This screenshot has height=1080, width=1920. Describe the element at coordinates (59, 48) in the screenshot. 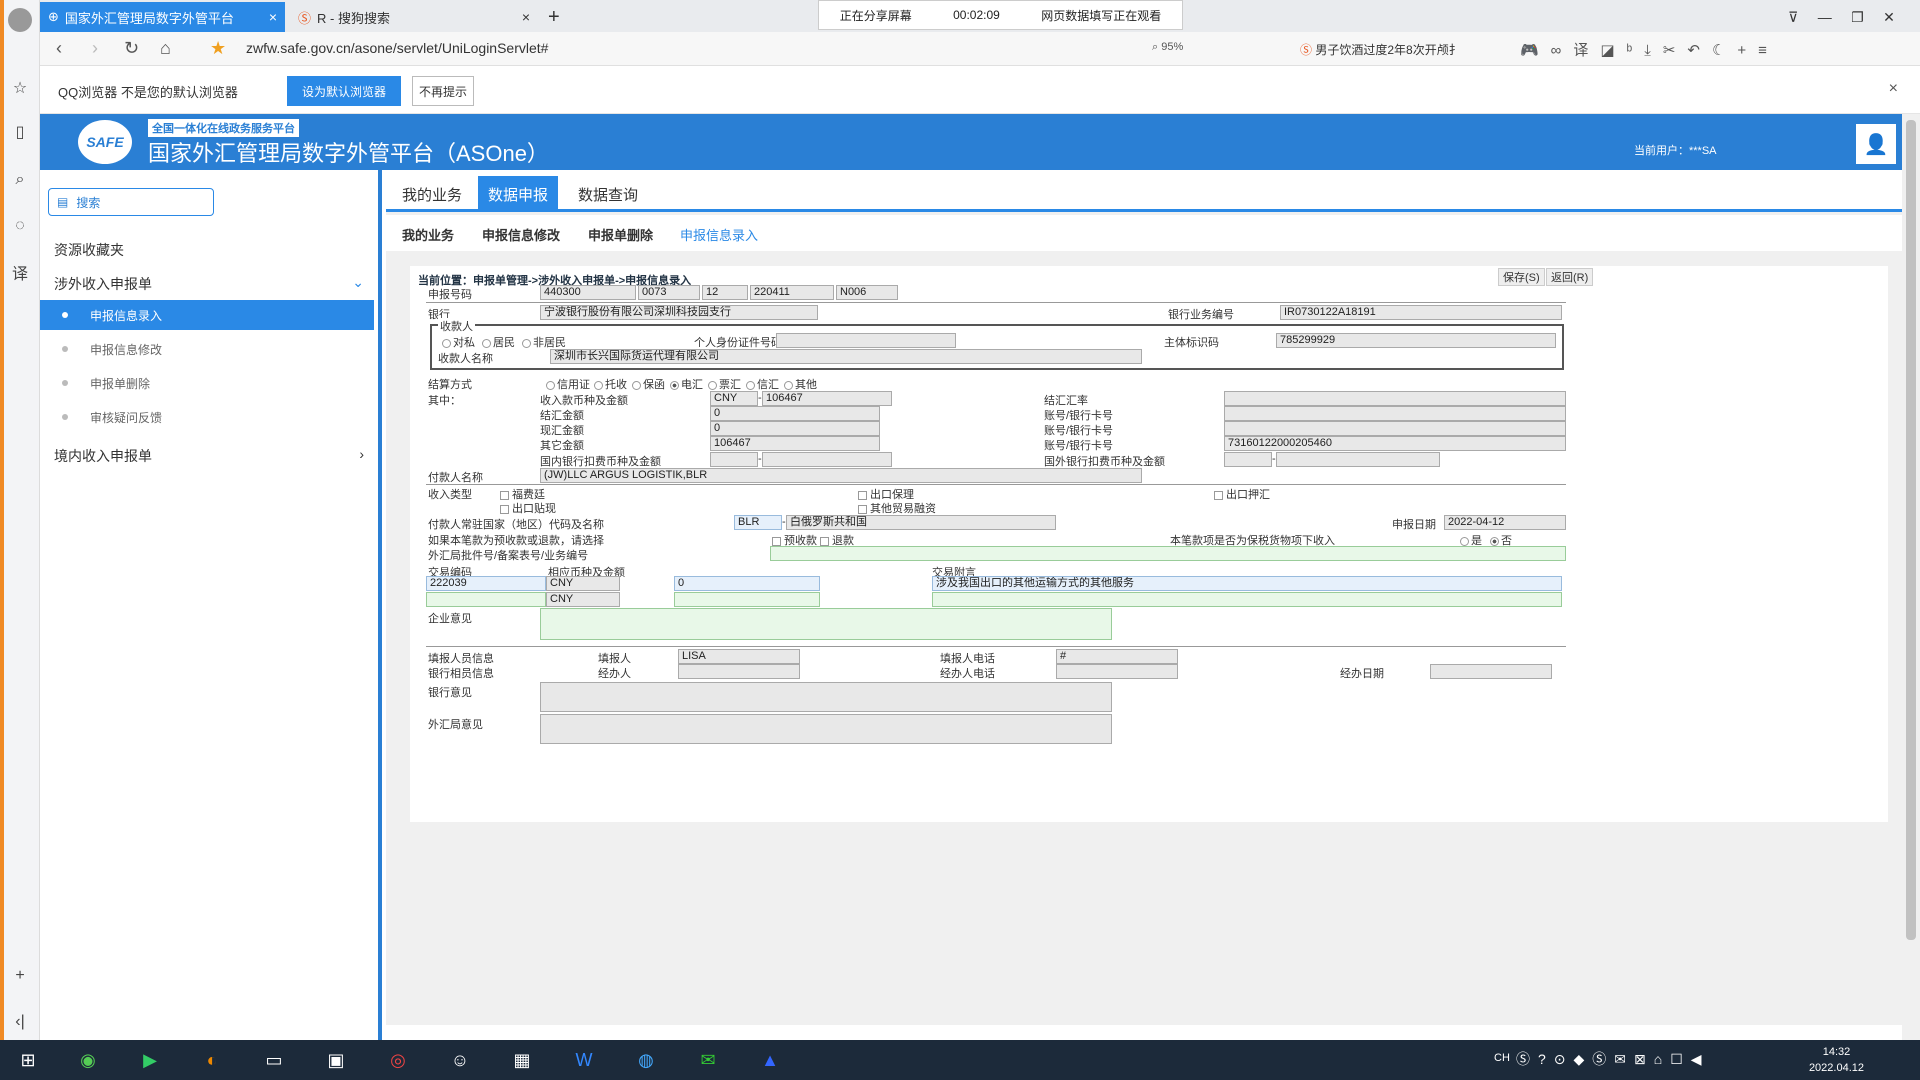

I see `back-icon: ‹` at that location.